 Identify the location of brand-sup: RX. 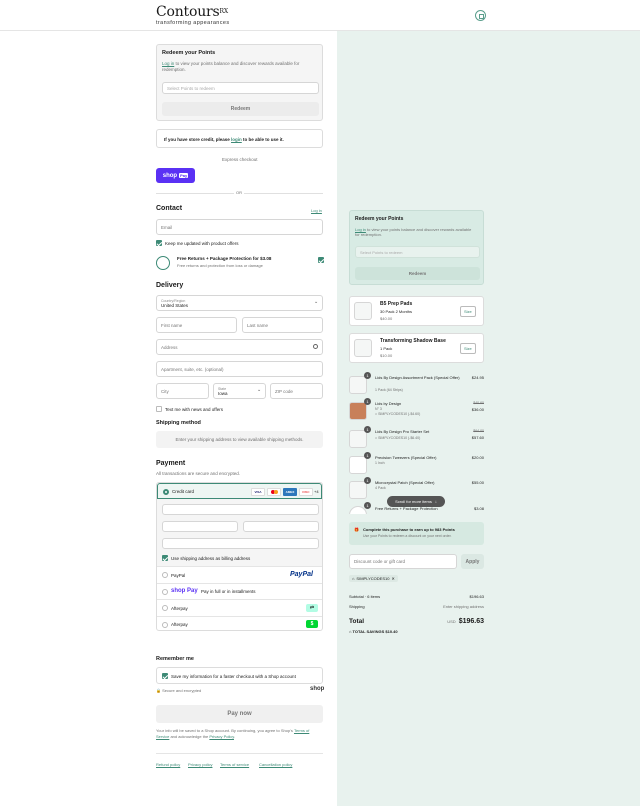
(224, 11).